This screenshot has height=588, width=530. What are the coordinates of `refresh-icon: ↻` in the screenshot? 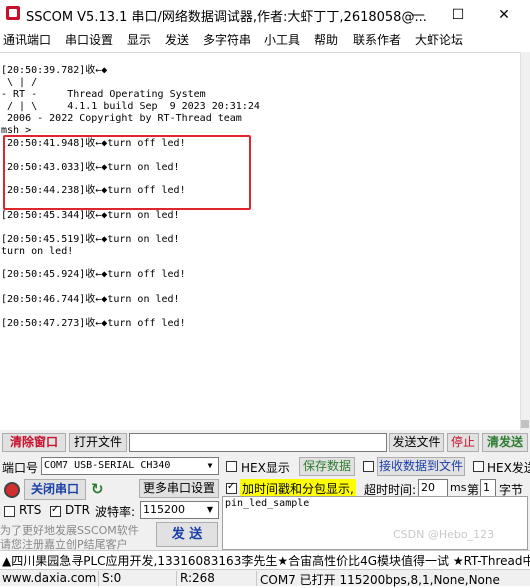 It's located at (99, 489).